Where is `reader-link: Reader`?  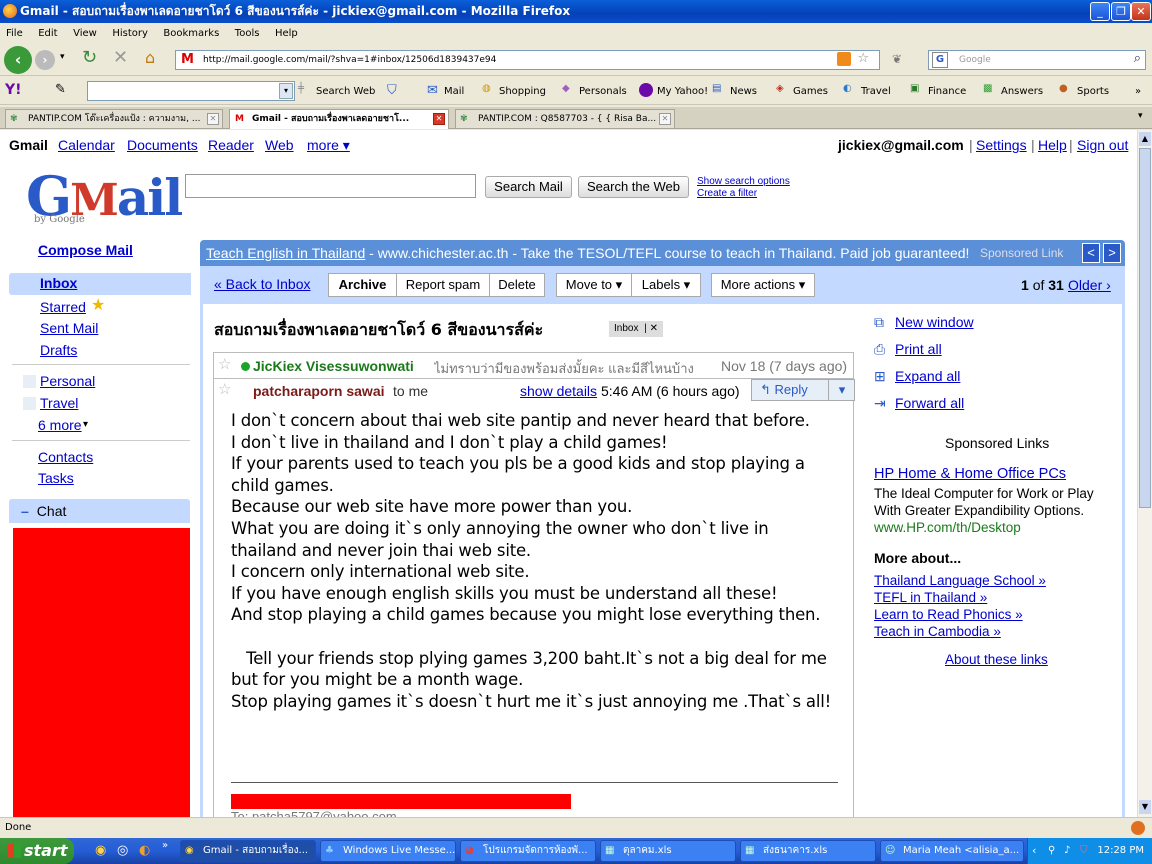 reader-link: Reader is located at coordinates (231, 145).